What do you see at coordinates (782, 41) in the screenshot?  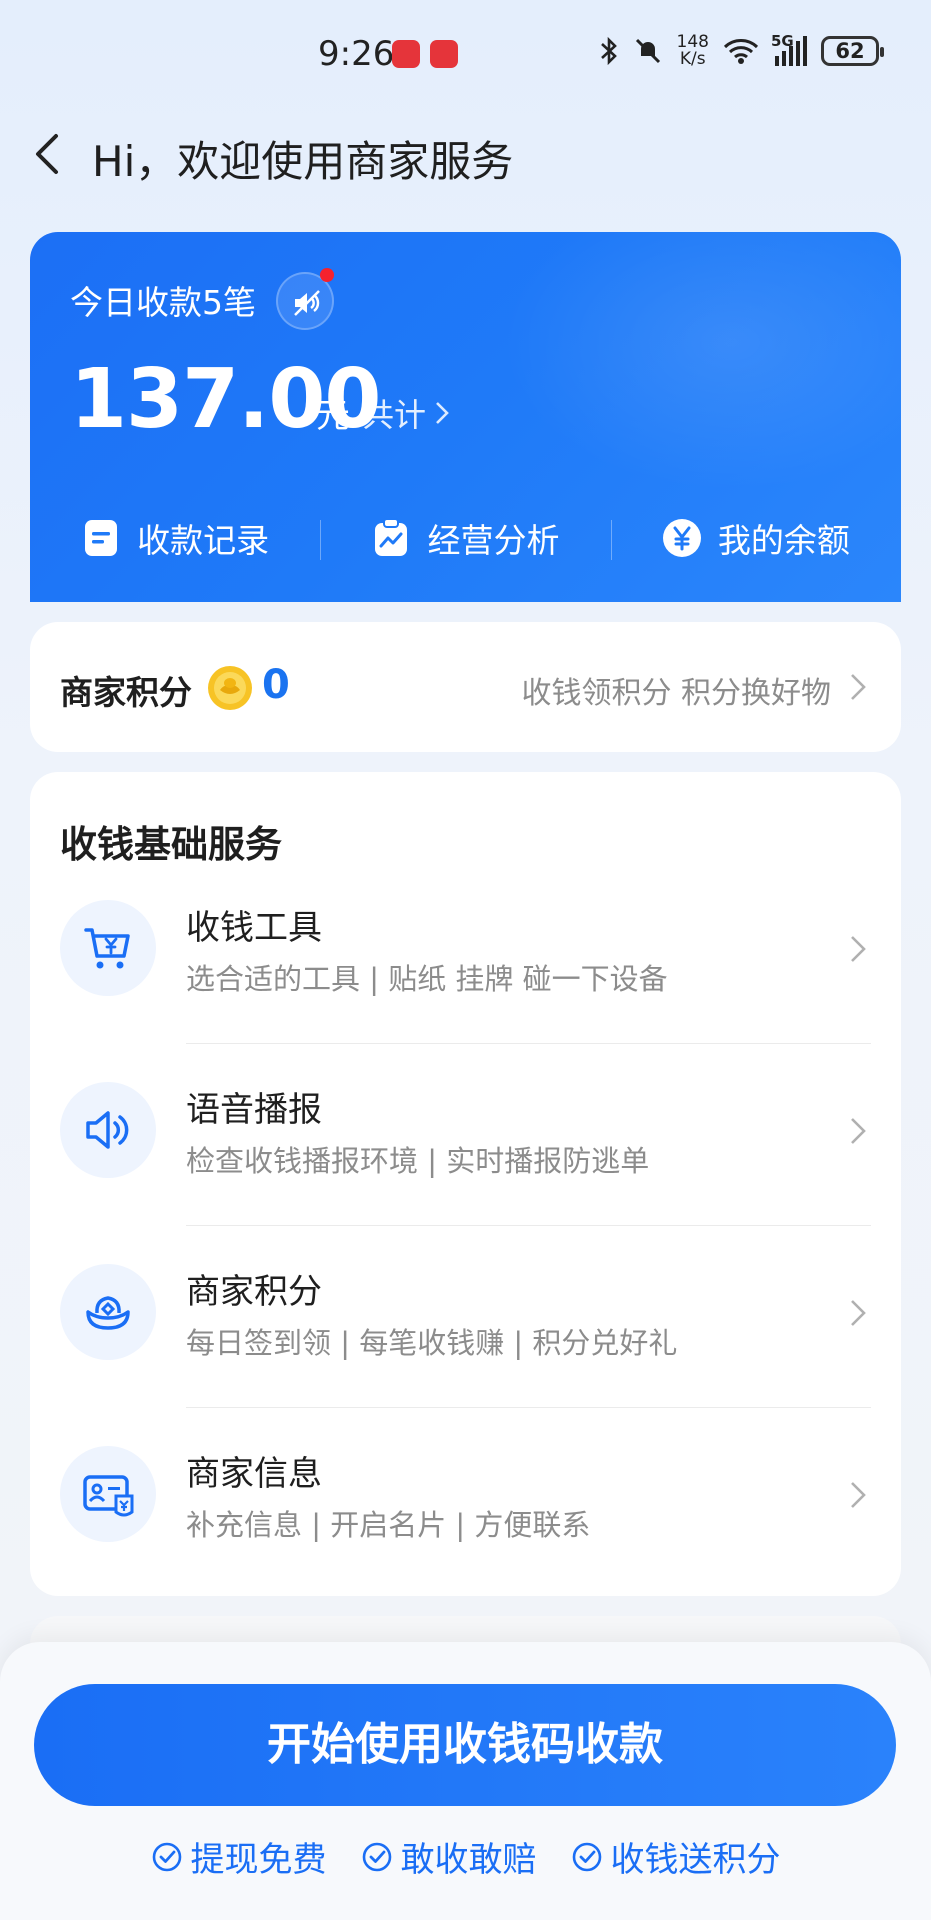 I see `network-type: 5G` at bounding box center [782, 41].